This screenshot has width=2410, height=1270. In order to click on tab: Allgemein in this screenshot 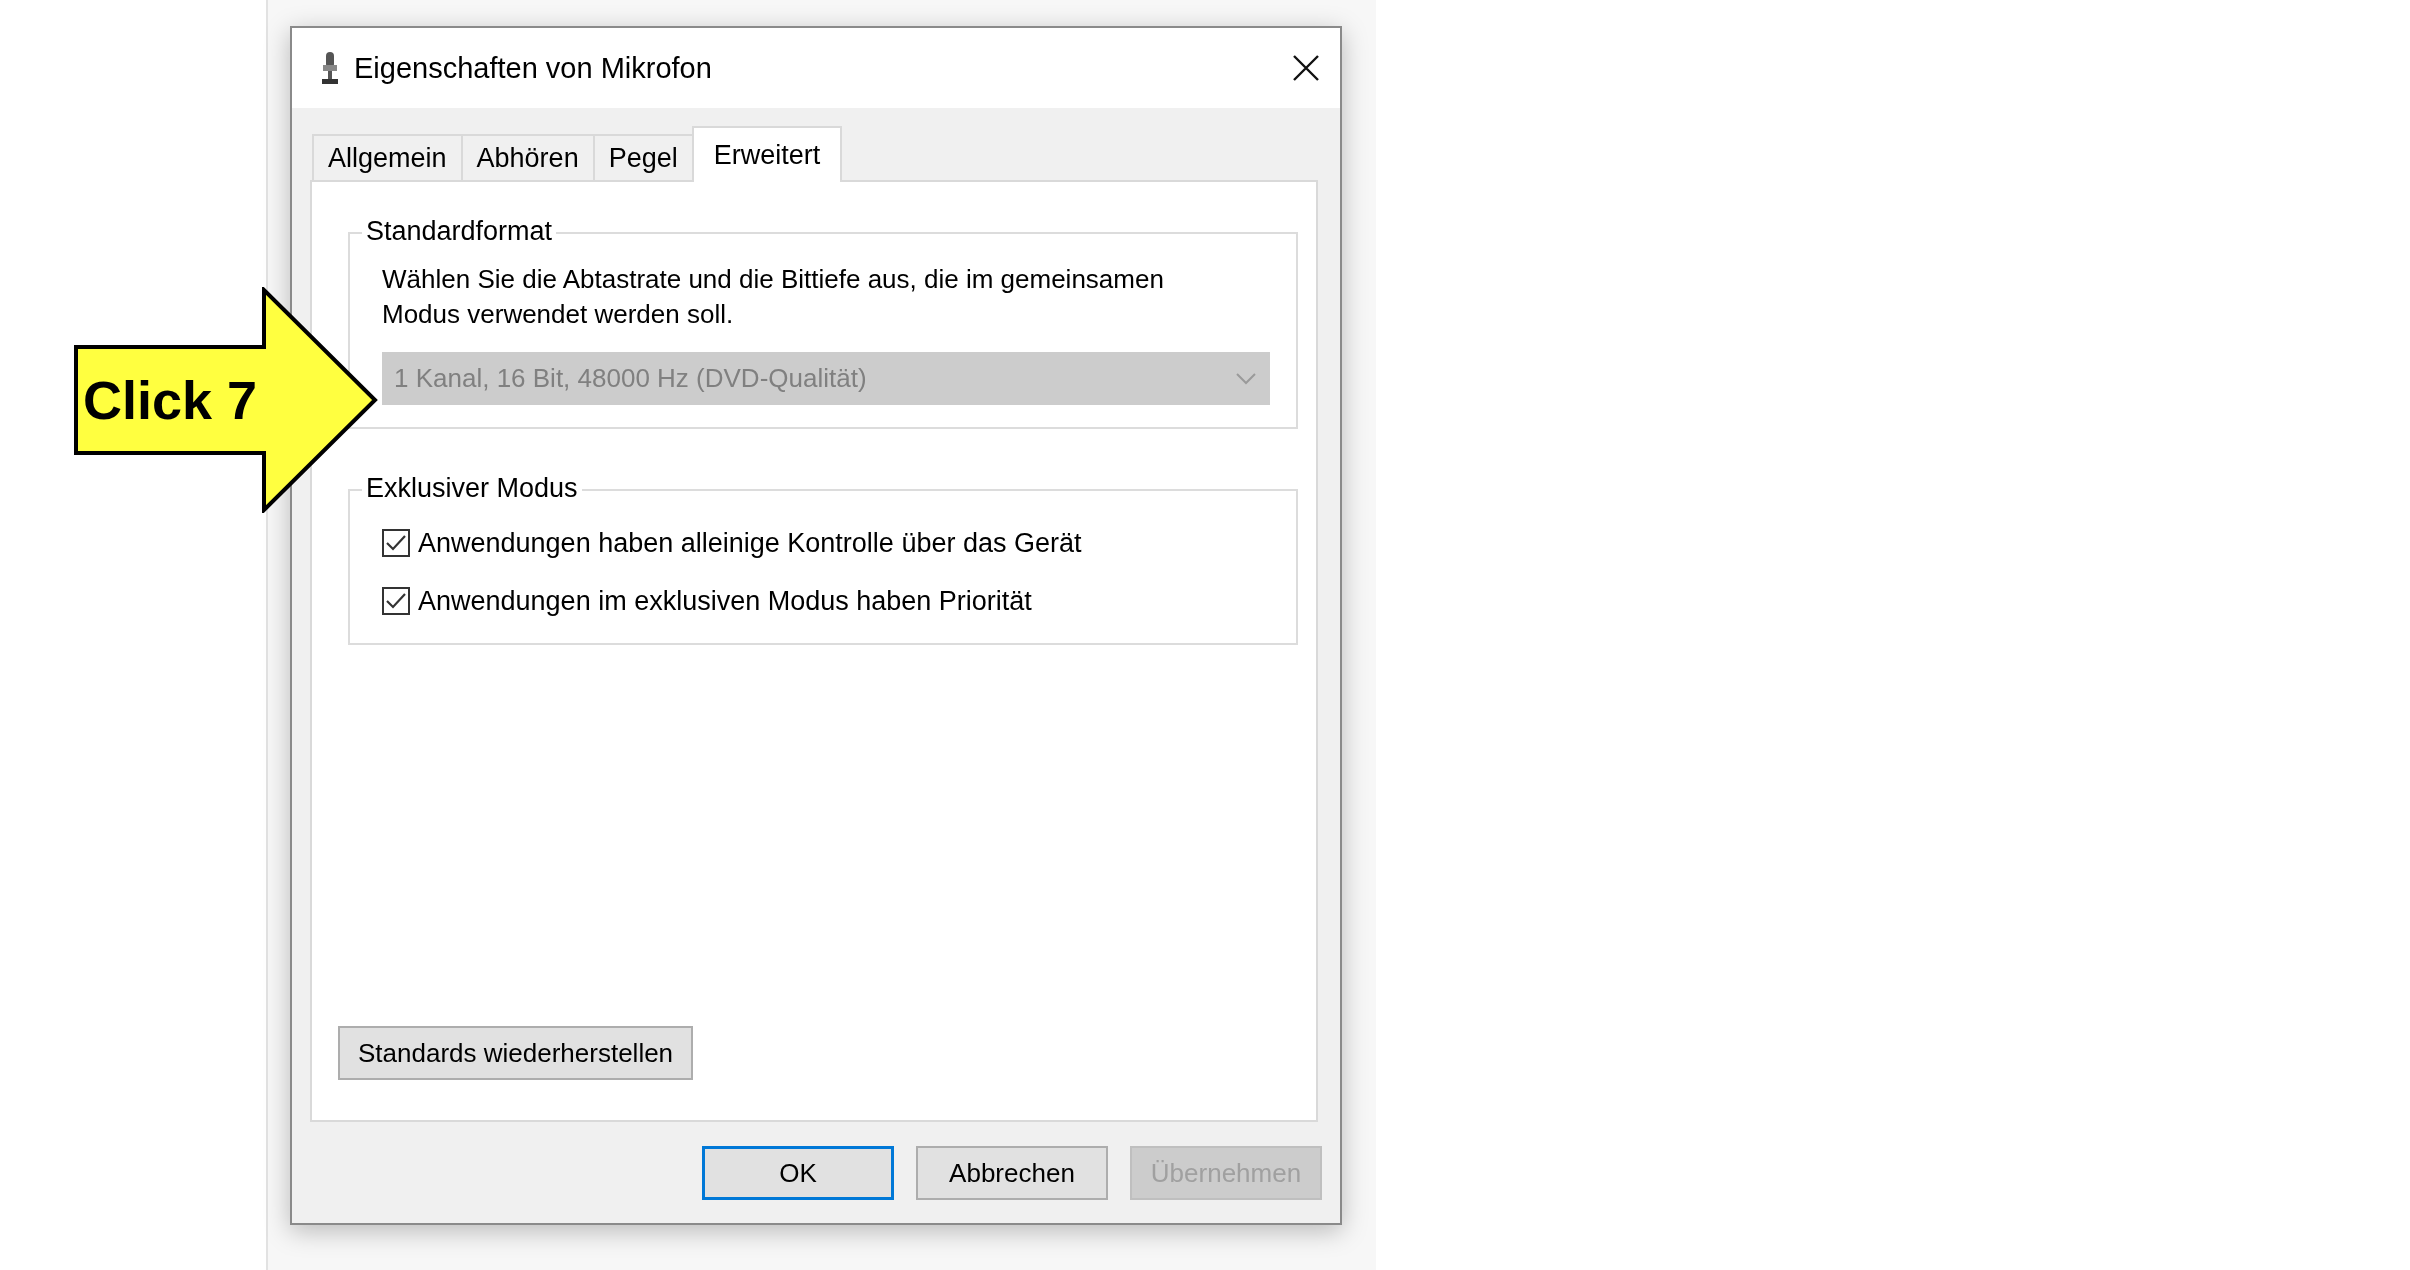, I will do `click(387, 157)`.